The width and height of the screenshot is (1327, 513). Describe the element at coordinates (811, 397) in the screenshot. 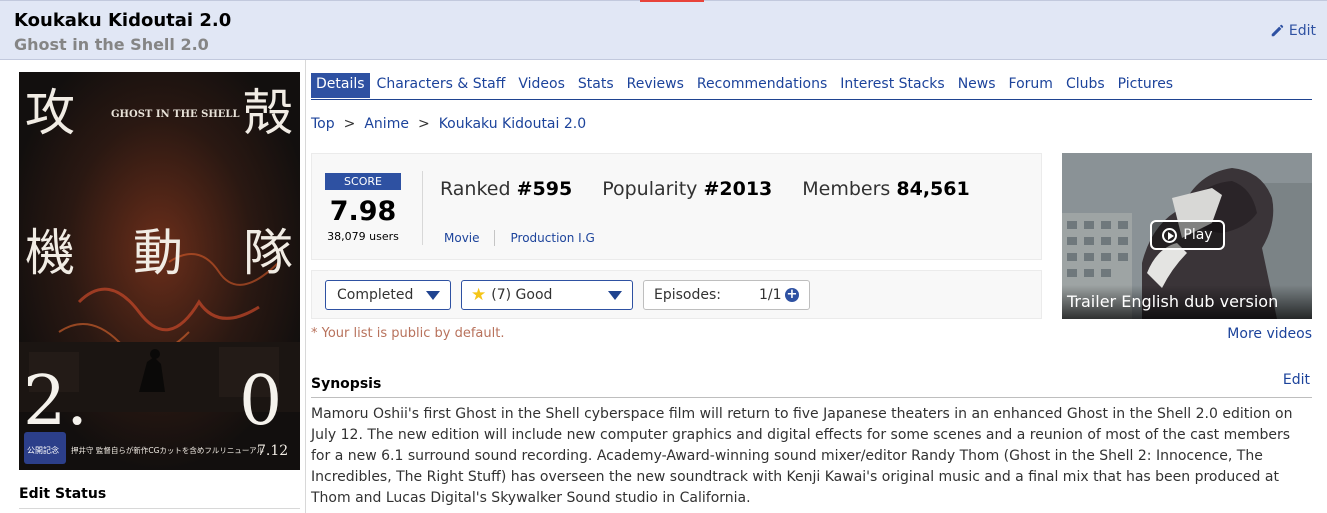

I see `synopsis-divider` at that location.